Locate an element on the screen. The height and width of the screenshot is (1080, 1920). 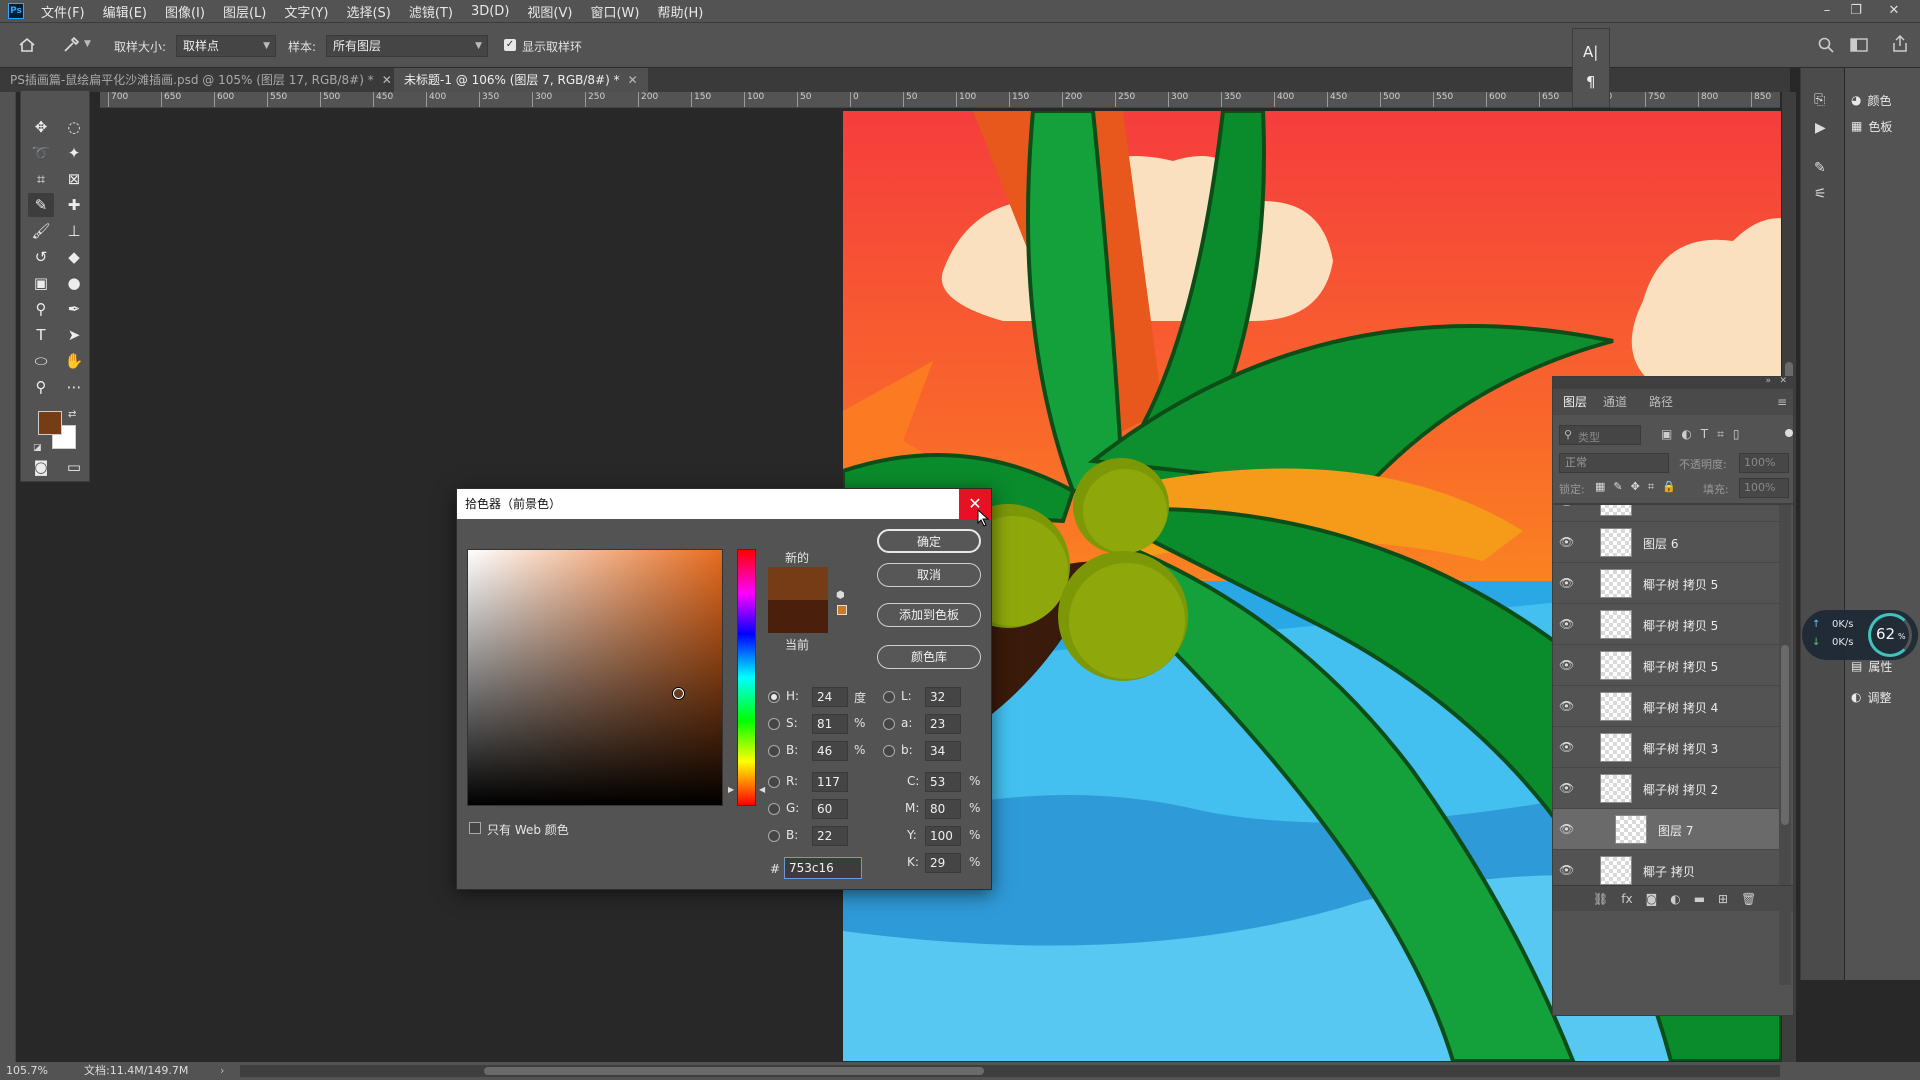
menu-window: 窗口(W) is located at coordinates (614, 11).